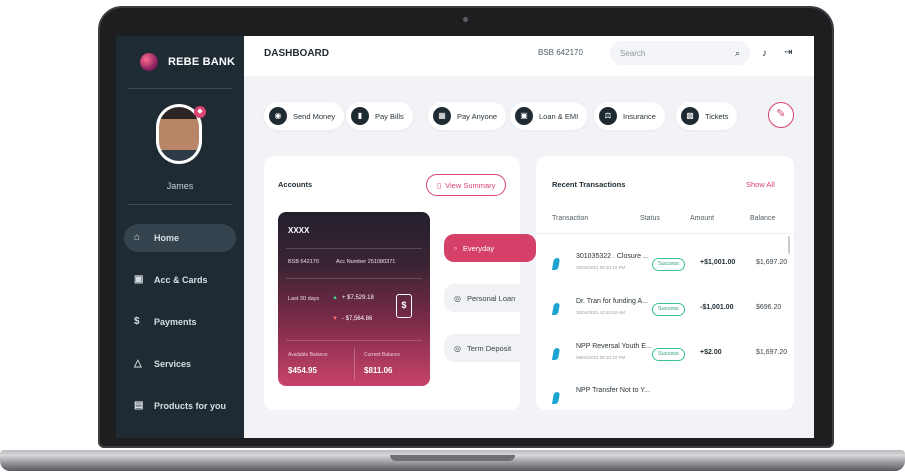 The image size is (905, 475). I want to click on column-header: Transaction, so click(570, 218).